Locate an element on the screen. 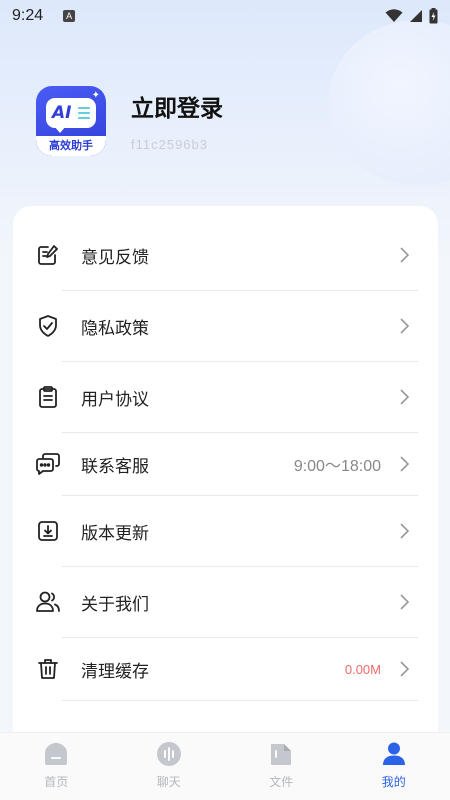  menu-item-privacy: 隐私政策 is located at coordinates (225, 326).